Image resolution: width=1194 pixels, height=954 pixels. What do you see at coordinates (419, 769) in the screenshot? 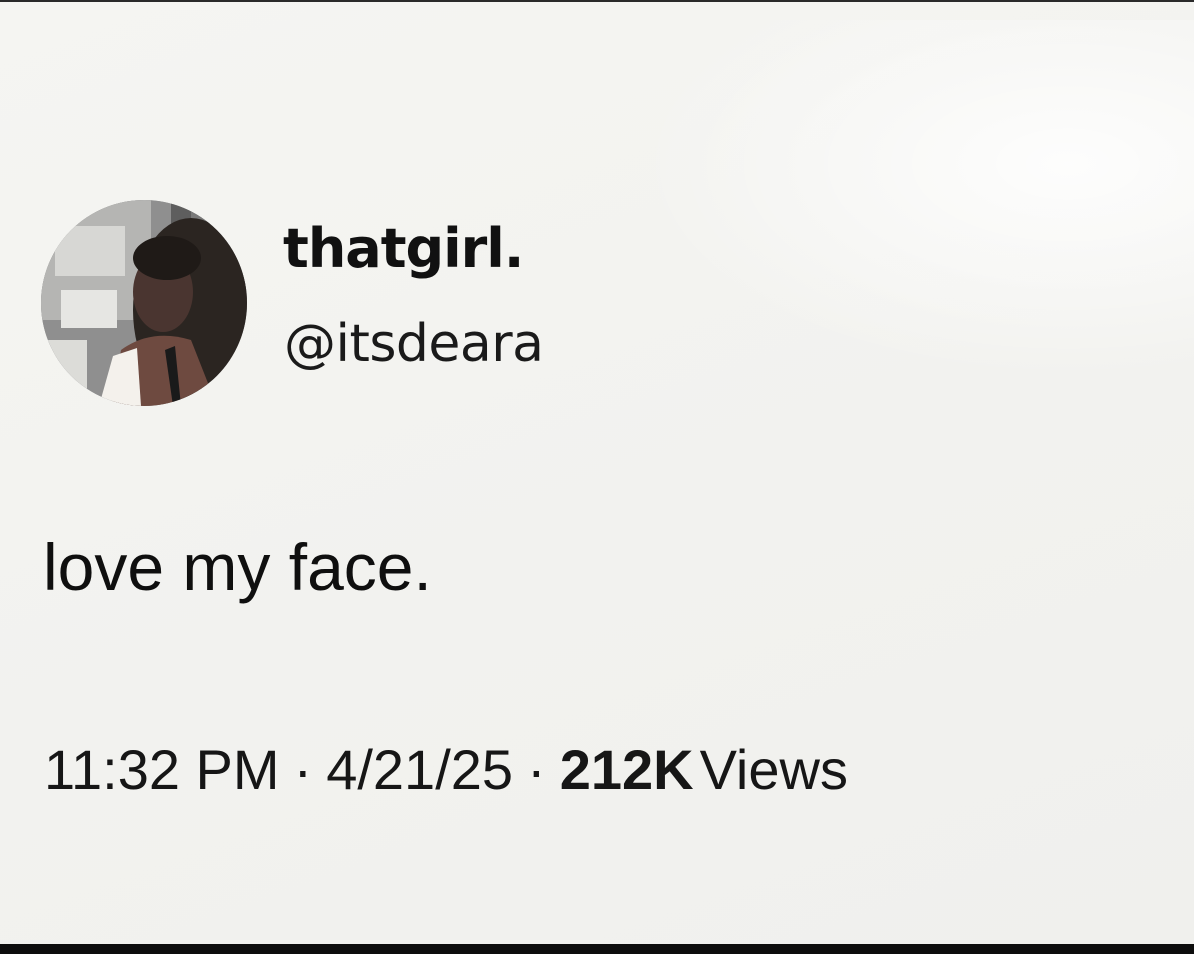
I see `tweet-date: 4/21/25` at bounding box center [419, 769].